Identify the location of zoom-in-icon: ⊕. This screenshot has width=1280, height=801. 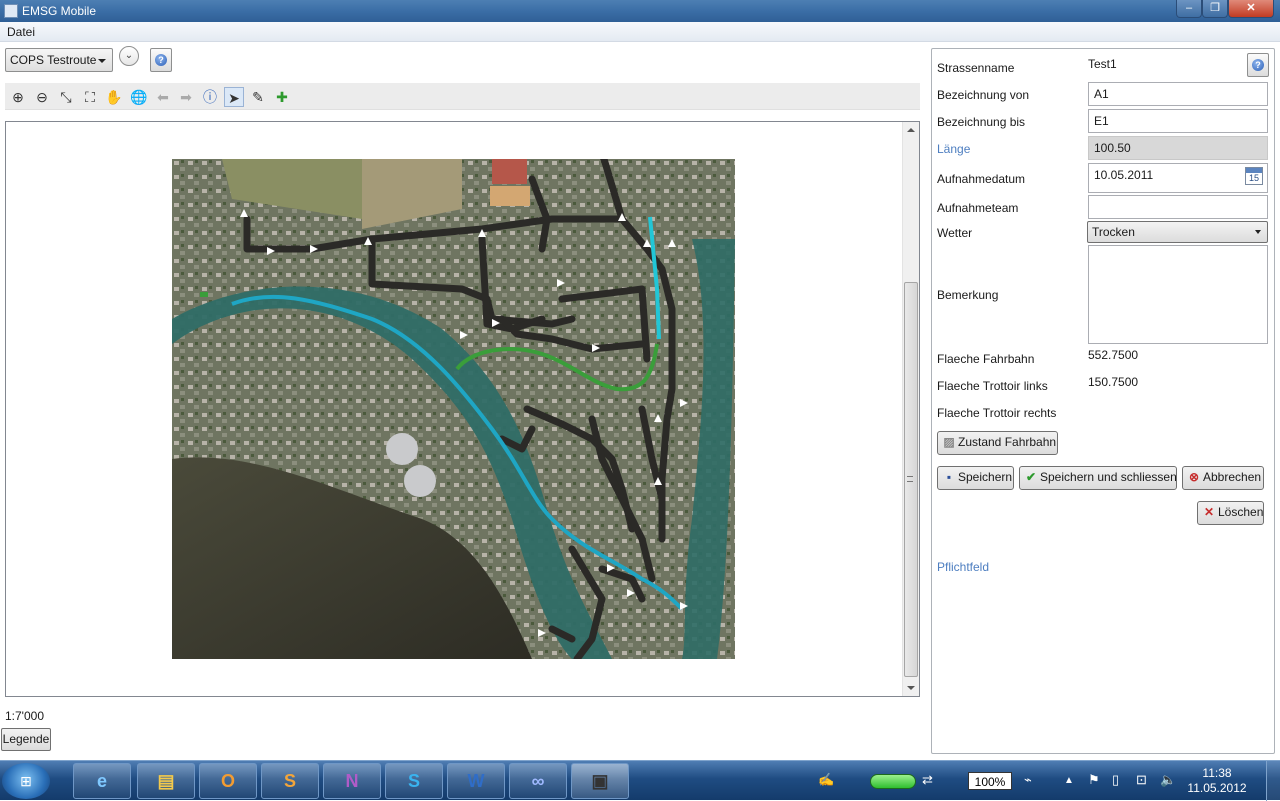
(18, 97).